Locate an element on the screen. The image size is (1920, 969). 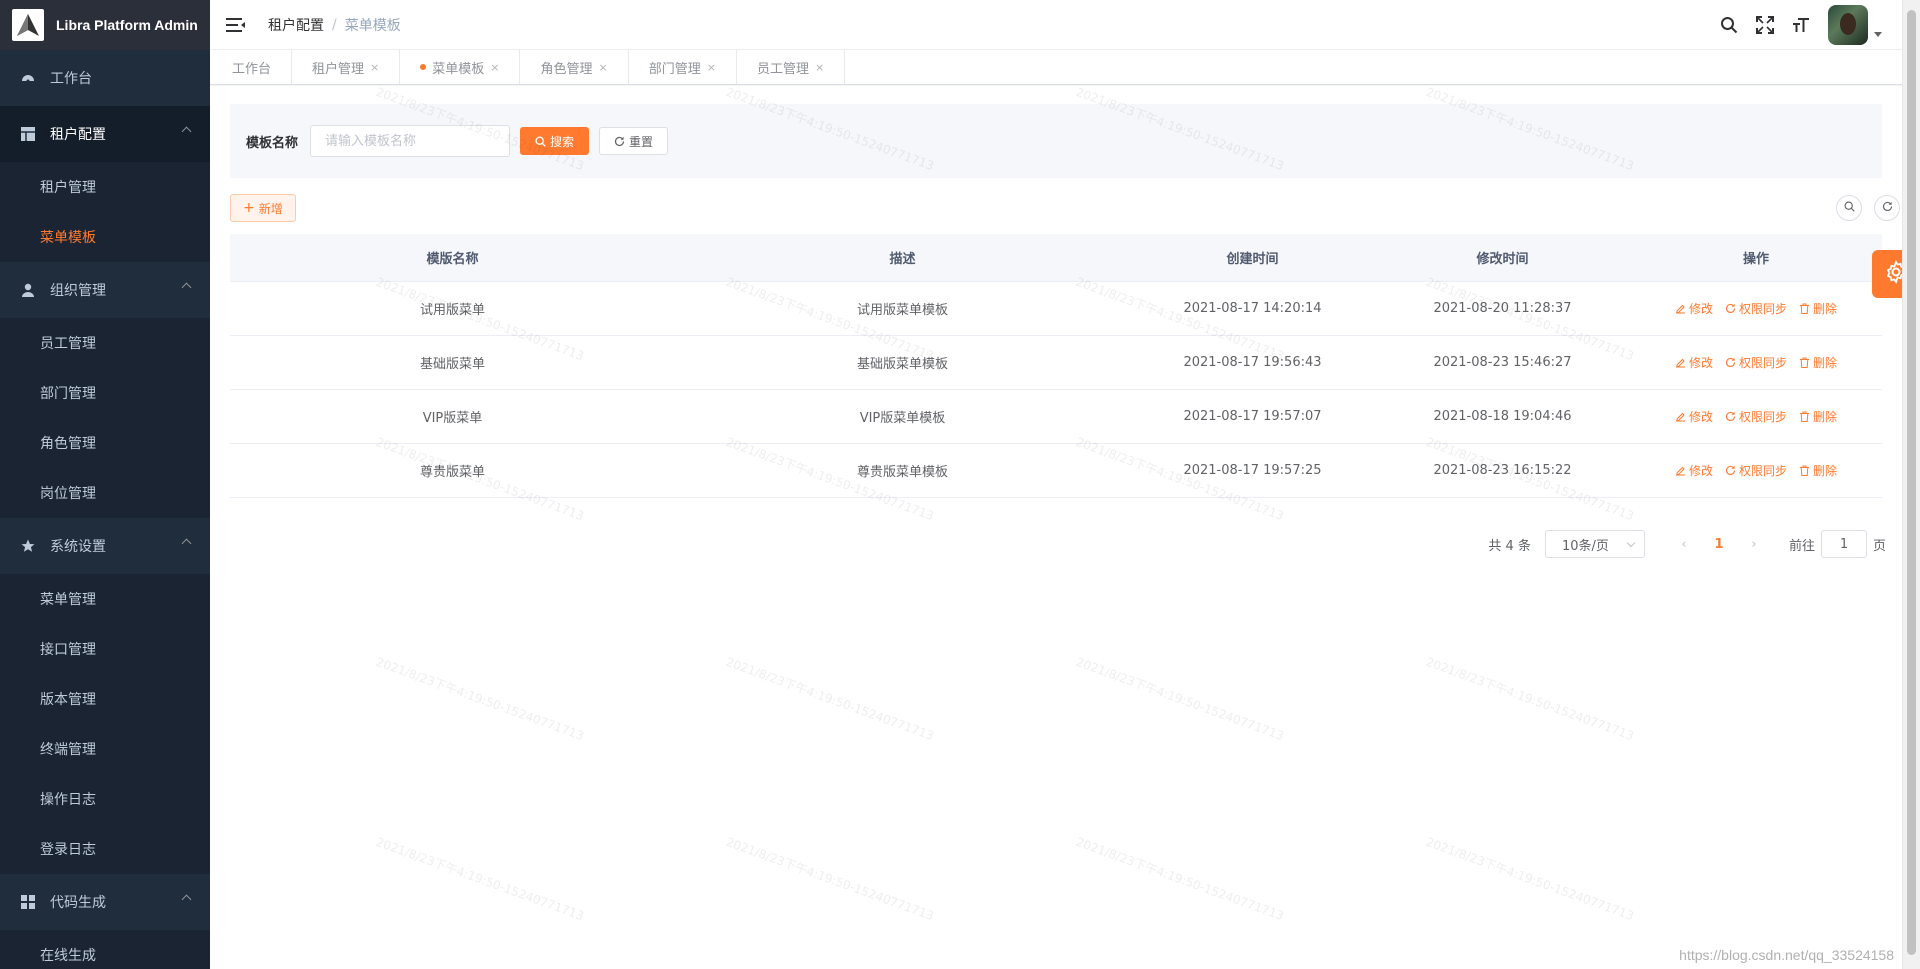
tab-label: 租户管理 is located at coordinates (338, 69).